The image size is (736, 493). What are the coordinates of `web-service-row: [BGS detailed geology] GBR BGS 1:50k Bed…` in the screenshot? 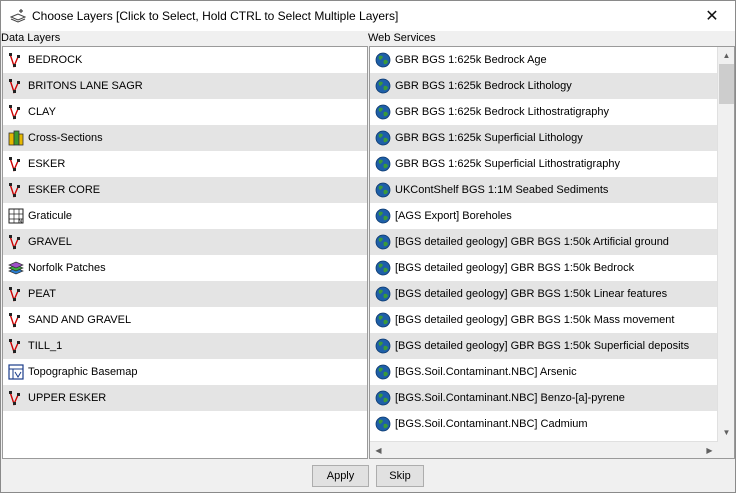 It's located at (544, 268).